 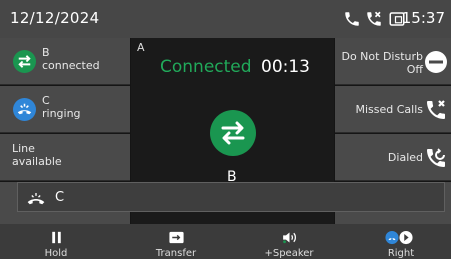 I want to click on transfer-box-icon, so click(x=176, y=237).